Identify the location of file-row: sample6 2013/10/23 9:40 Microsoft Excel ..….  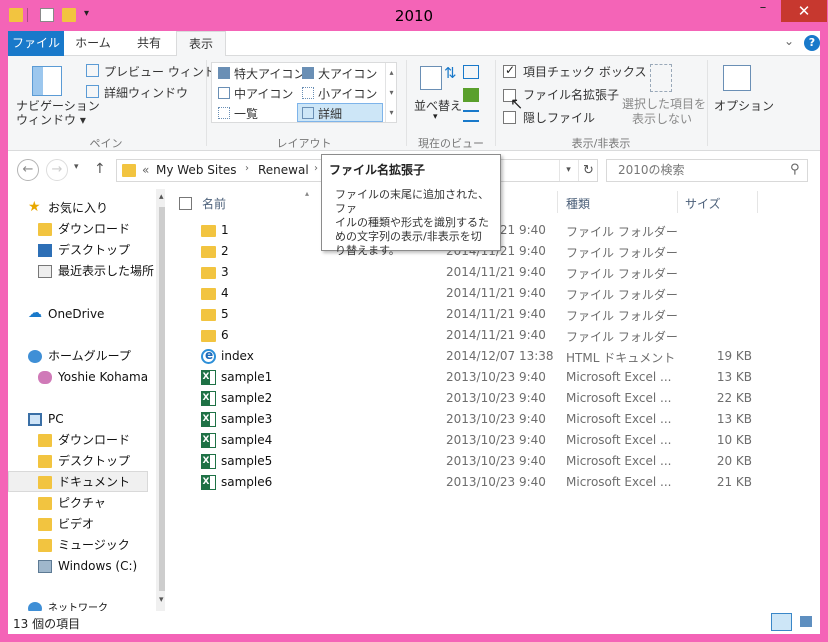
(492, 482).